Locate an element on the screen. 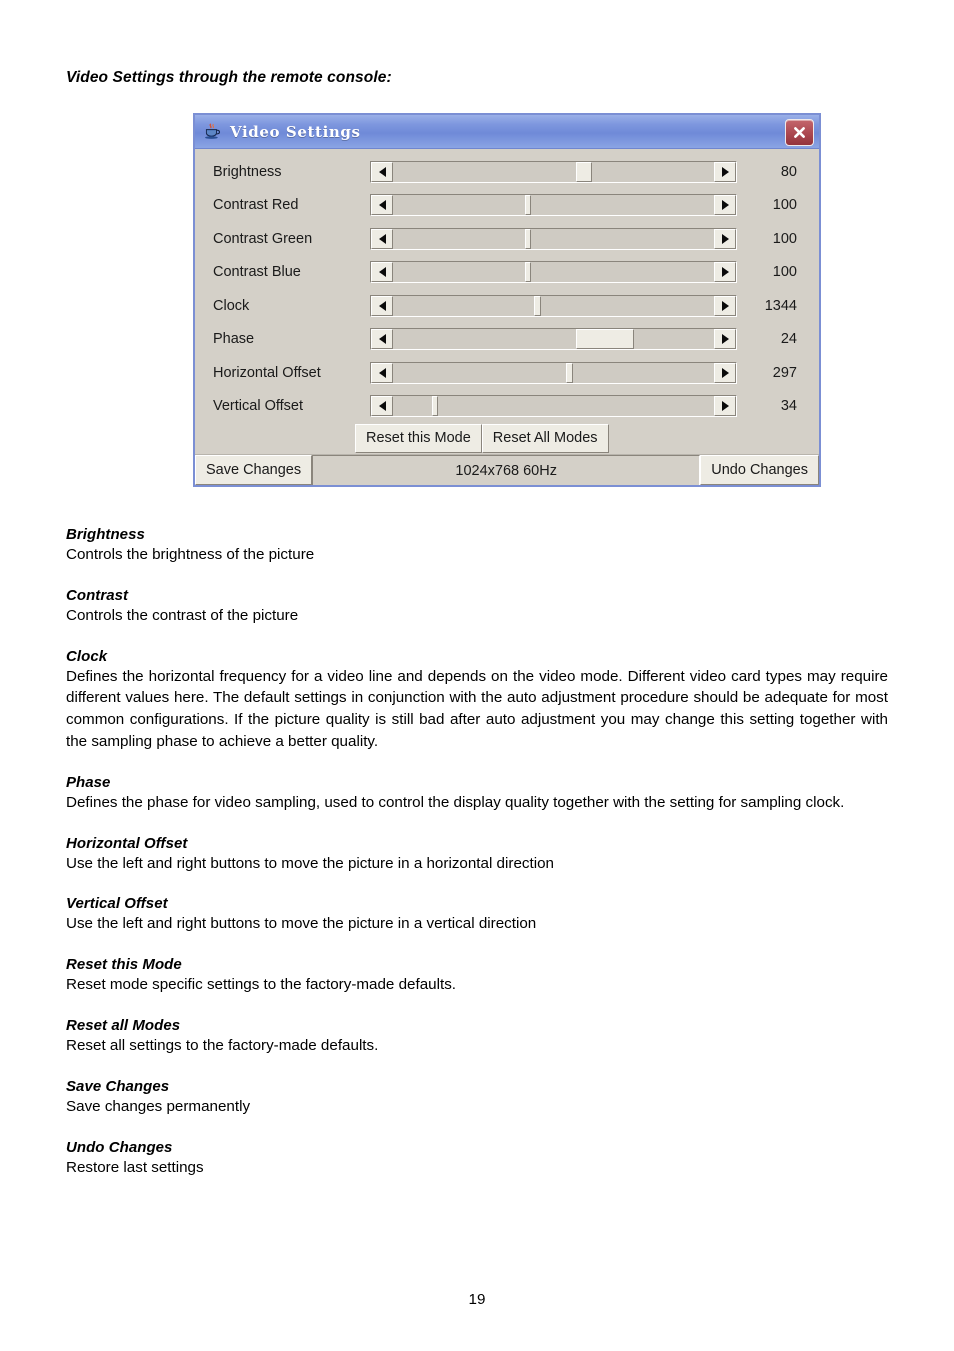 The image size is (954, 1351). section-heading: Contrast is located at coordinates (97, 595).